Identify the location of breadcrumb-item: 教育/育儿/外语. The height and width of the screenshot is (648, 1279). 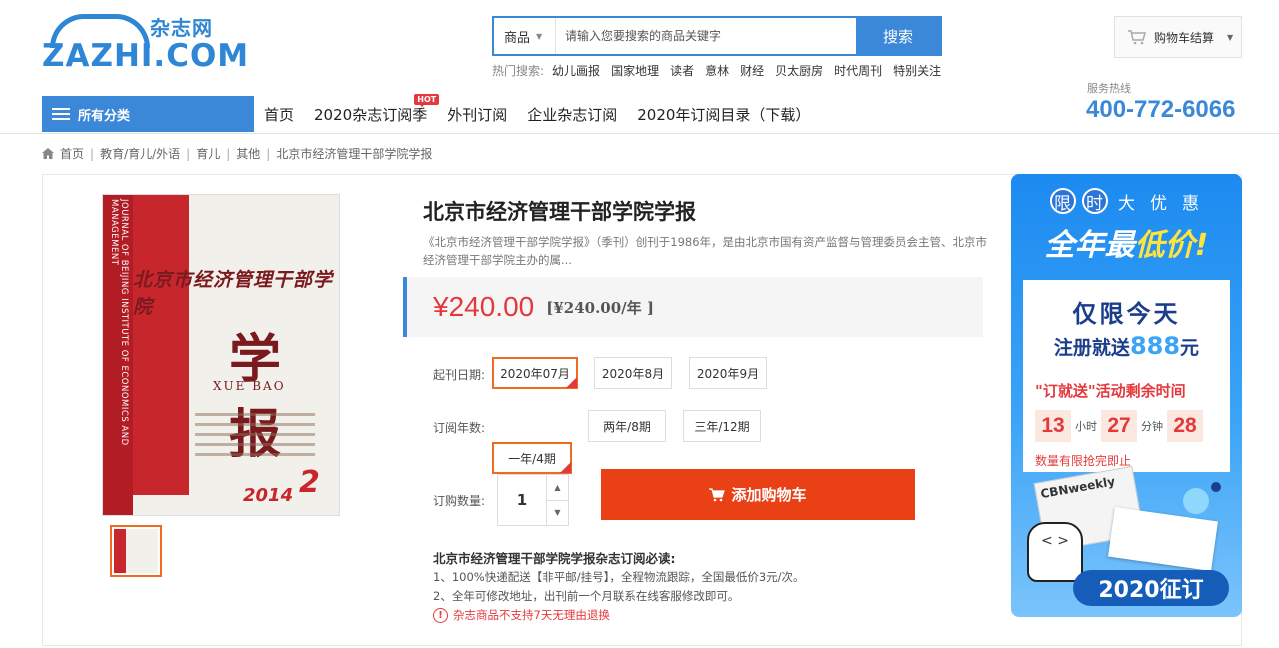
(140, 153).